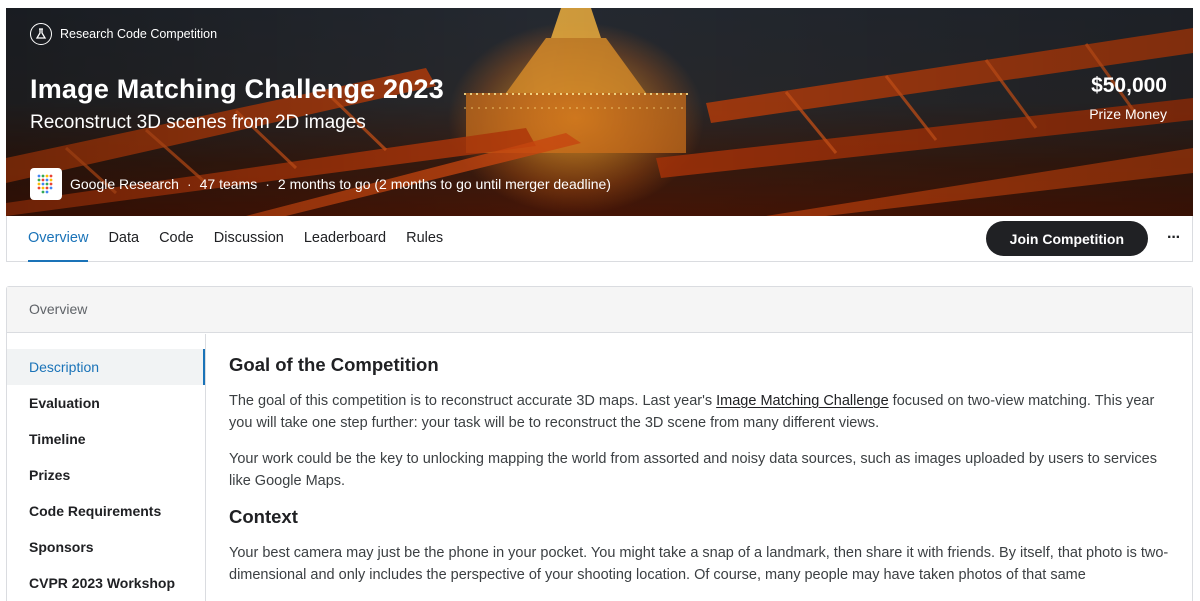 The image size is (1200, 601). I want to click on tab-code: Code, so click(176, 239).